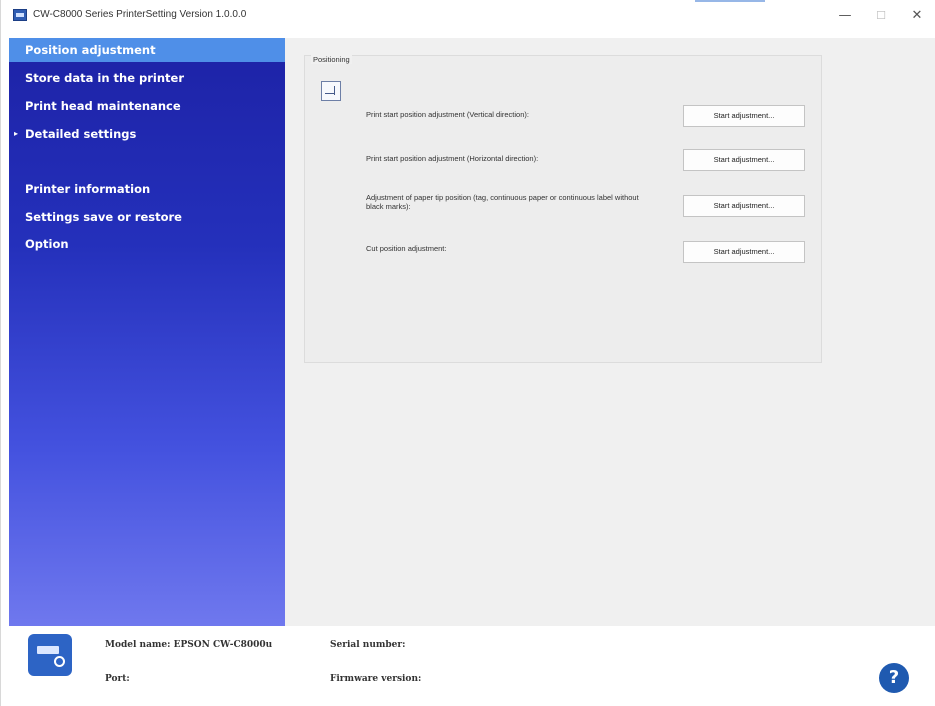  I want to click on sidebar-item-label: Detailed settings, so click(81, 134).